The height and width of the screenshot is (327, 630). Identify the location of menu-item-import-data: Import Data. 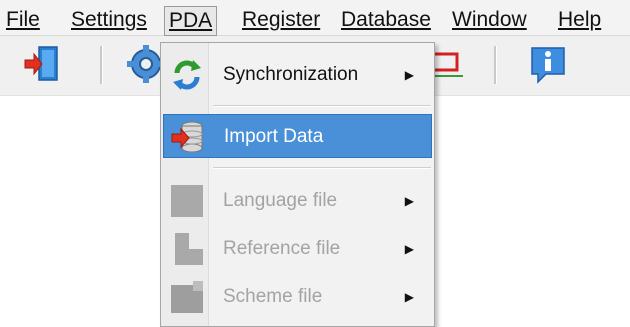
(297, 136).